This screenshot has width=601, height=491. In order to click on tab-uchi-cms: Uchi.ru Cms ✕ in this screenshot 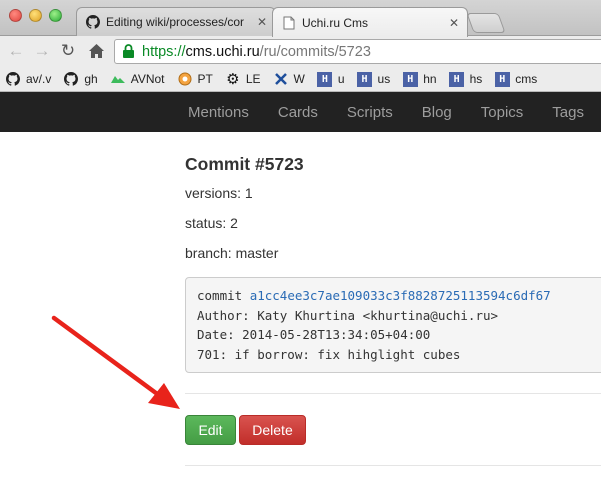, I will do `click(370, 22)`.